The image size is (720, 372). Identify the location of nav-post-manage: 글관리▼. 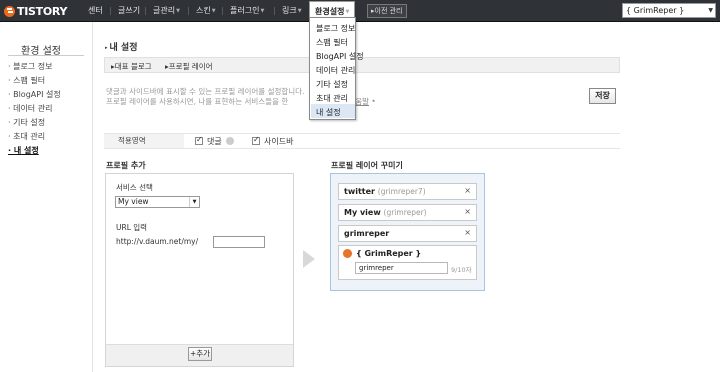
(166, 11).